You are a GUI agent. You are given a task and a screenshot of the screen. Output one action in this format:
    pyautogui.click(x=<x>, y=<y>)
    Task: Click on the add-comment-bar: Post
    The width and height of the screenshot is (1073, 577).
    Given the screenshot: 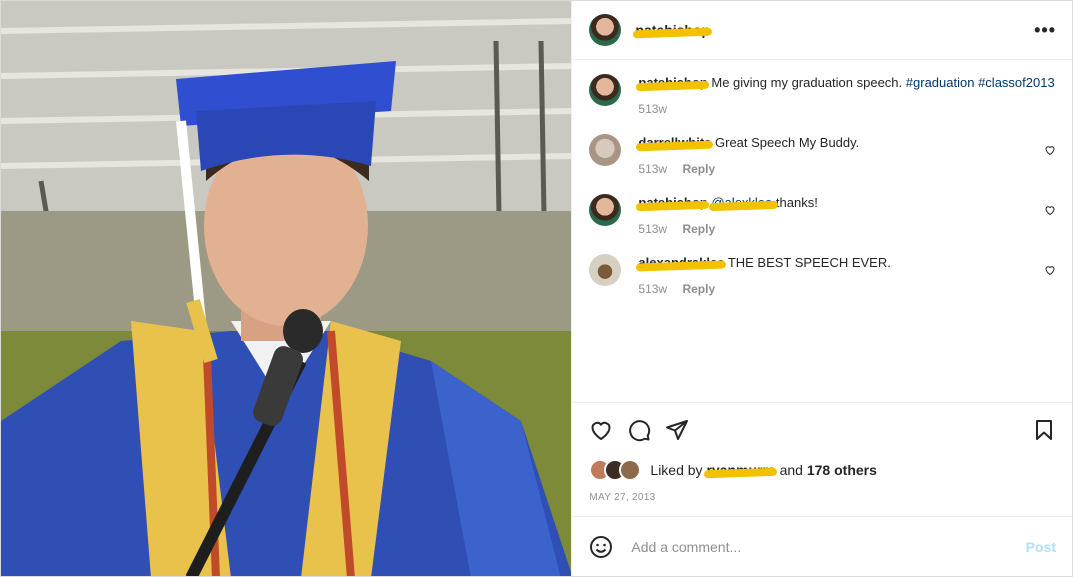 What is the action you would take?
    pyautogui.click(x=822, y=546)
    